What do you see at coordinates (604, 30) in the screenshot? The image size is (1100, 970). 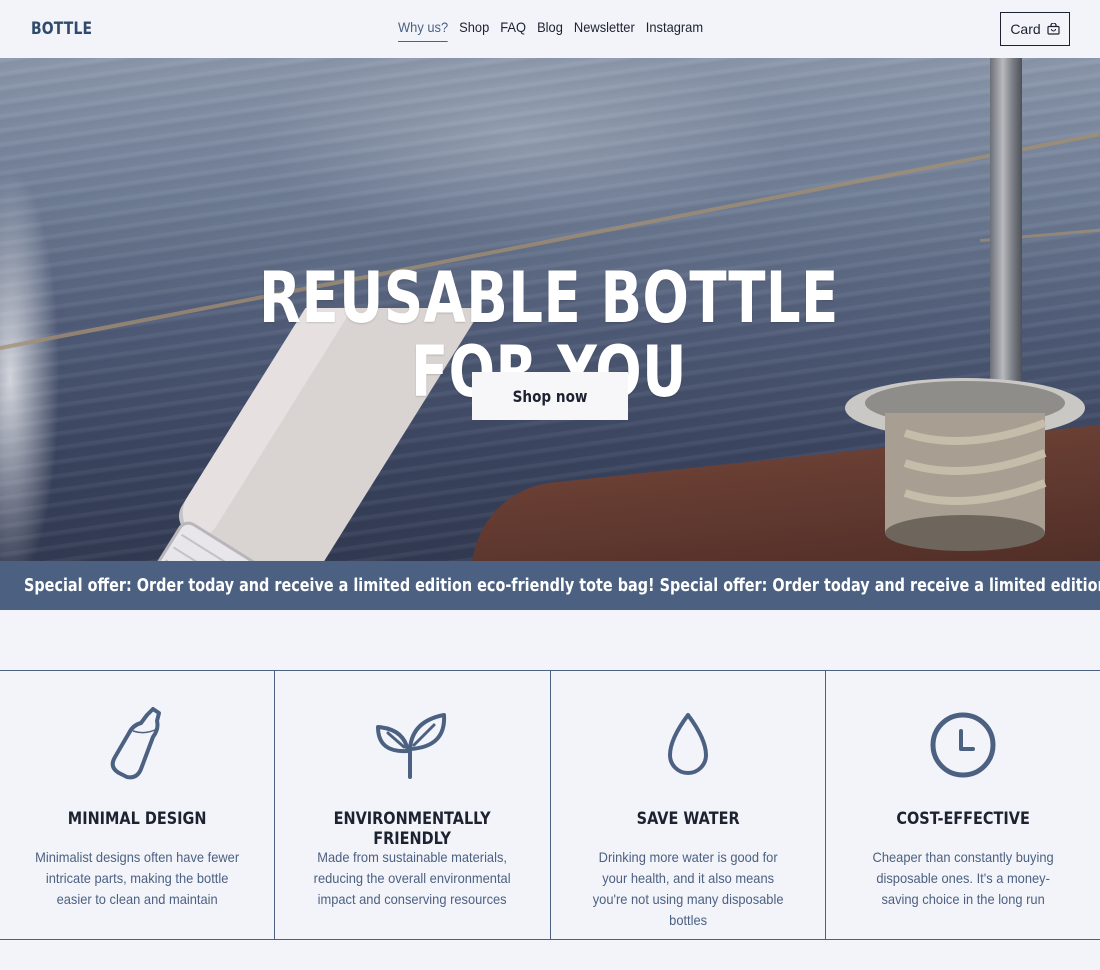 I see `nav-newsletter: Newsletter` at bounding box center [604, 30].